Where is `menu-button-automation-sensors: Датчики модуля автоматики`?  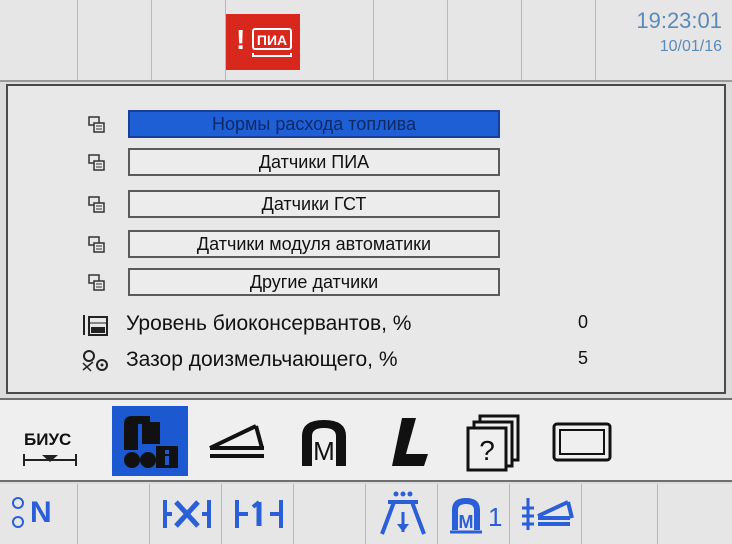 menu-button-automation-sensors: Датчики модуля автоматики is located at coordinates (314, 244).